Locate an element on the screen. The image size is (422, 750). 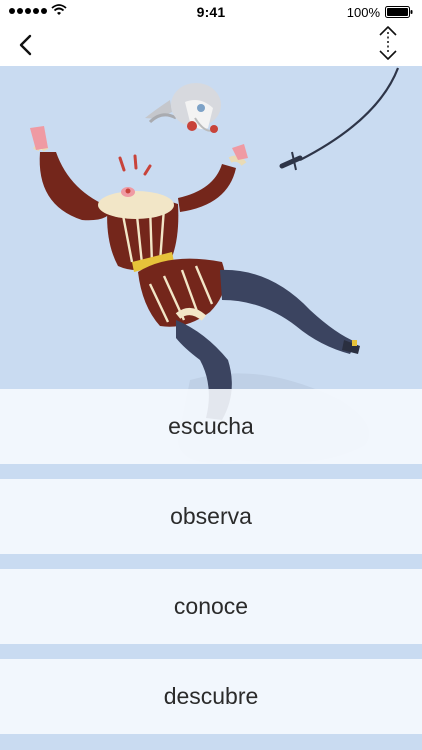
word-label: observa is located at coordinates (211, 516).